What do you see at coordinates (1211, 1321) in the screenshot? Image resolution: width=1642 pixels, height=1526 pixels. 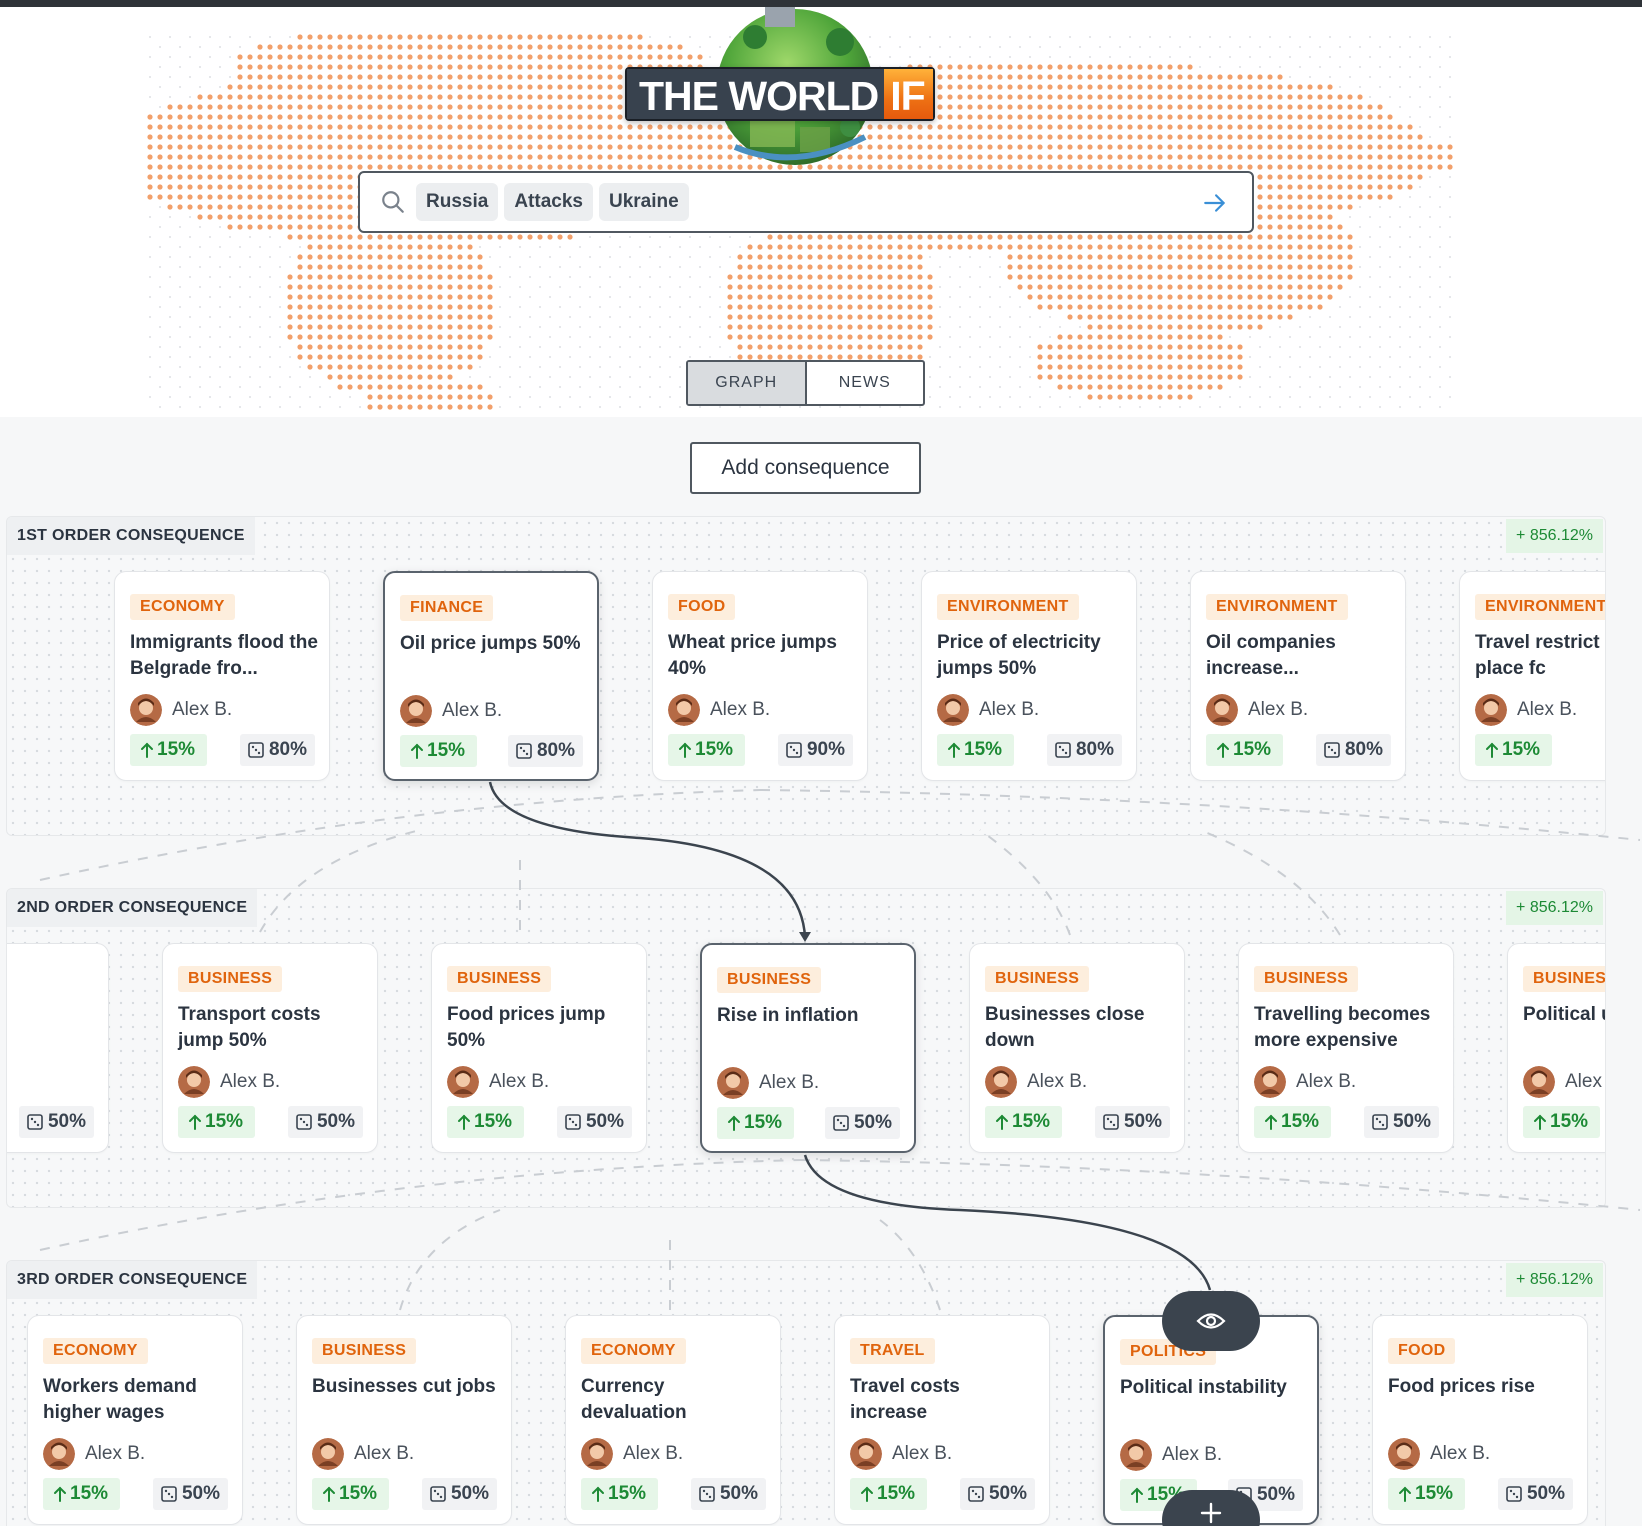 I see `view-details-button` at bounding box center [1211, 1321].